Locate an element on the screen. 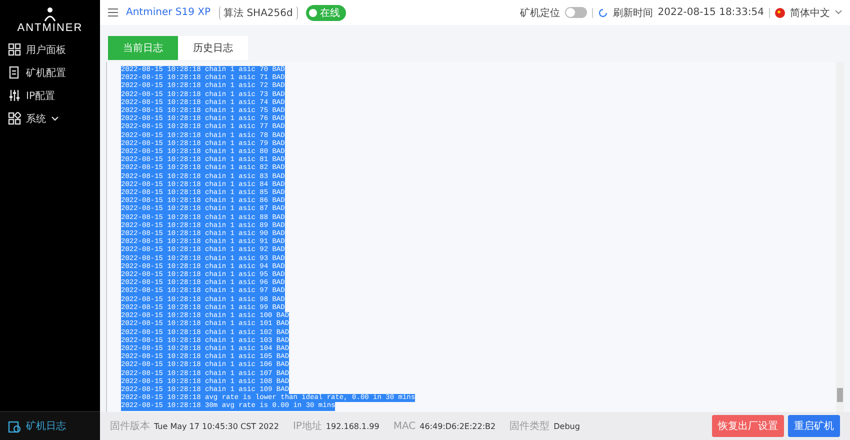 Image resolution: width=850 pixels, height=440 pixels. model-name: Antminer S19 XP is located at coordinates (168, 12).